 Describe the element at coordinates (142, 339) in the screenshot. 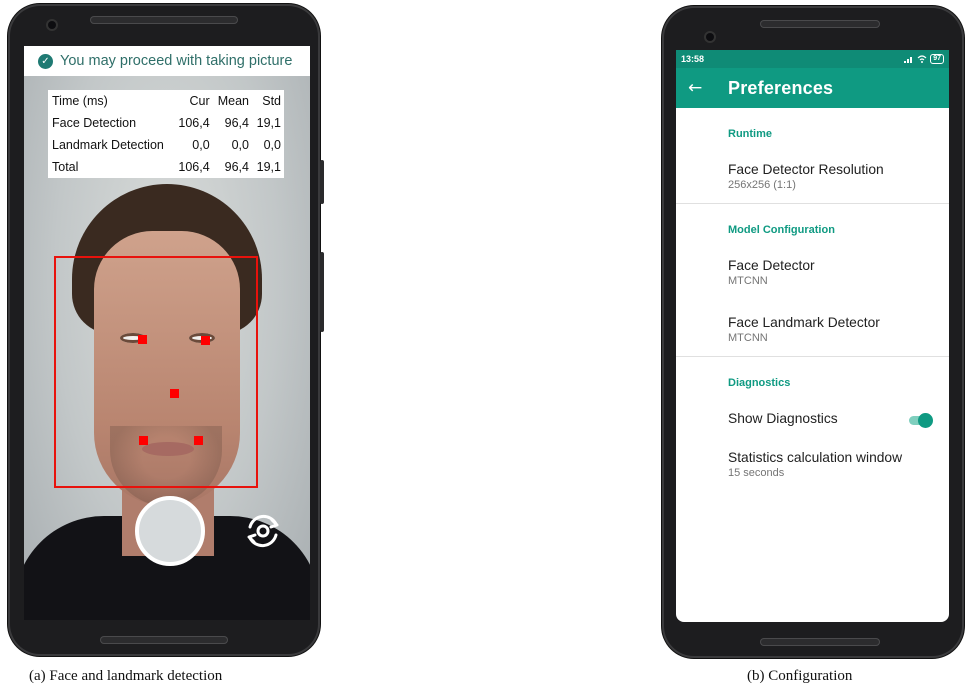

I see `landmark-left-eye` at that location.